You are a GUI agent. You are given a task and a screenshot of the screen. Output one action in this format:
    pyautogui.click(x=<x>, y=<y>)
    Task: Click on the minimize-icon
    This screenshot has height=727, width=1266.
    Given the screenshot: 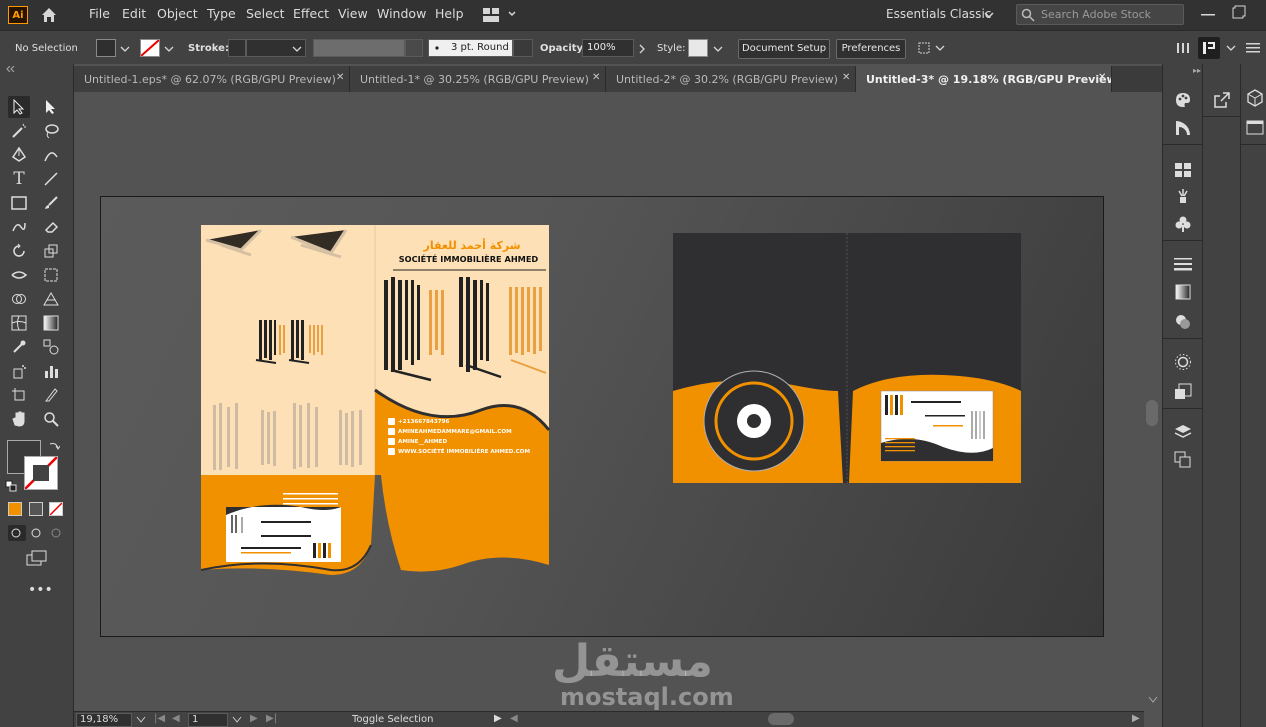 What is the action you would take?
    pyautogui.click(x=1208, y=15)
    